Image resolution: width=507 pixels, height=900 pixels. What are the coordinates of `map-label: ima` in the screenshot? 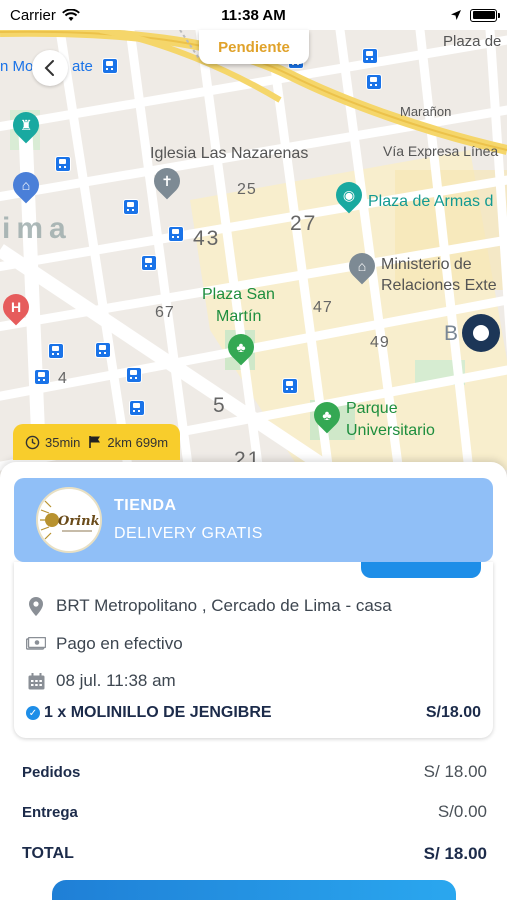 It's located at (37, 228).